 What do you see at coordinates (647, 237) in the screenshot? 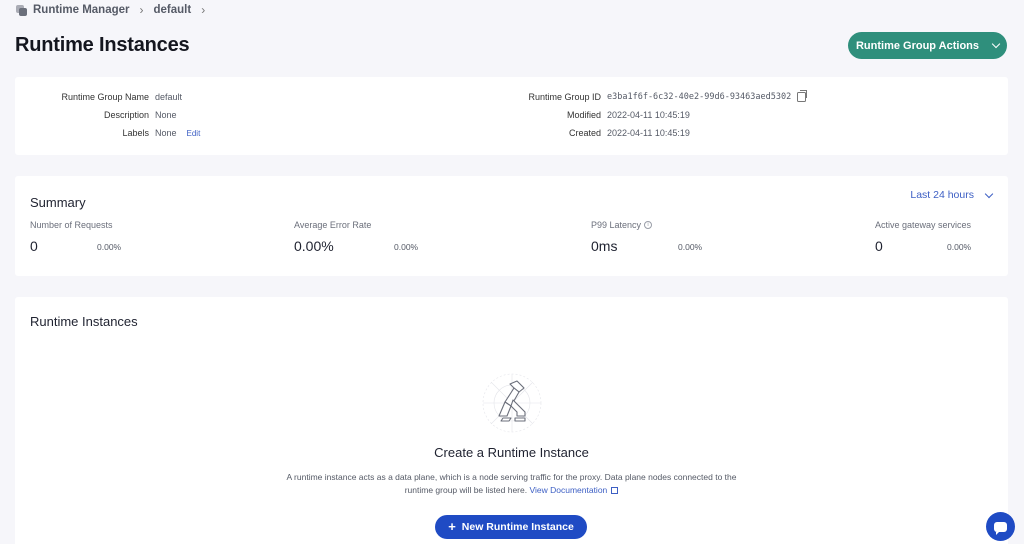
I see `metric-p99-latency: P99 Latency i 0ms 0.00%` at bounding box center [647, 237].